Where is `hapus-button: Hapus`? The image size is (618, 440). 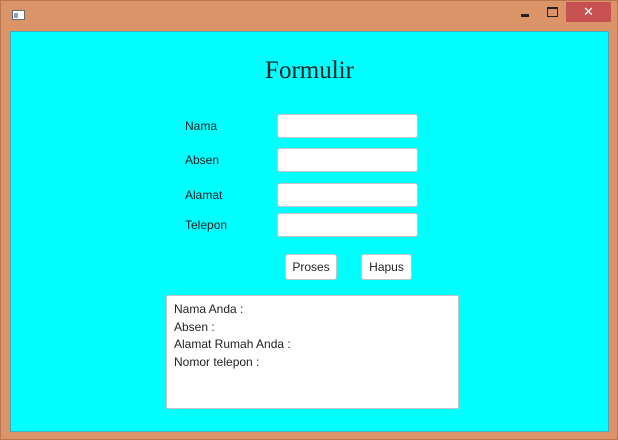
hapus-button: Hapus is located at coordinates (386, 267).